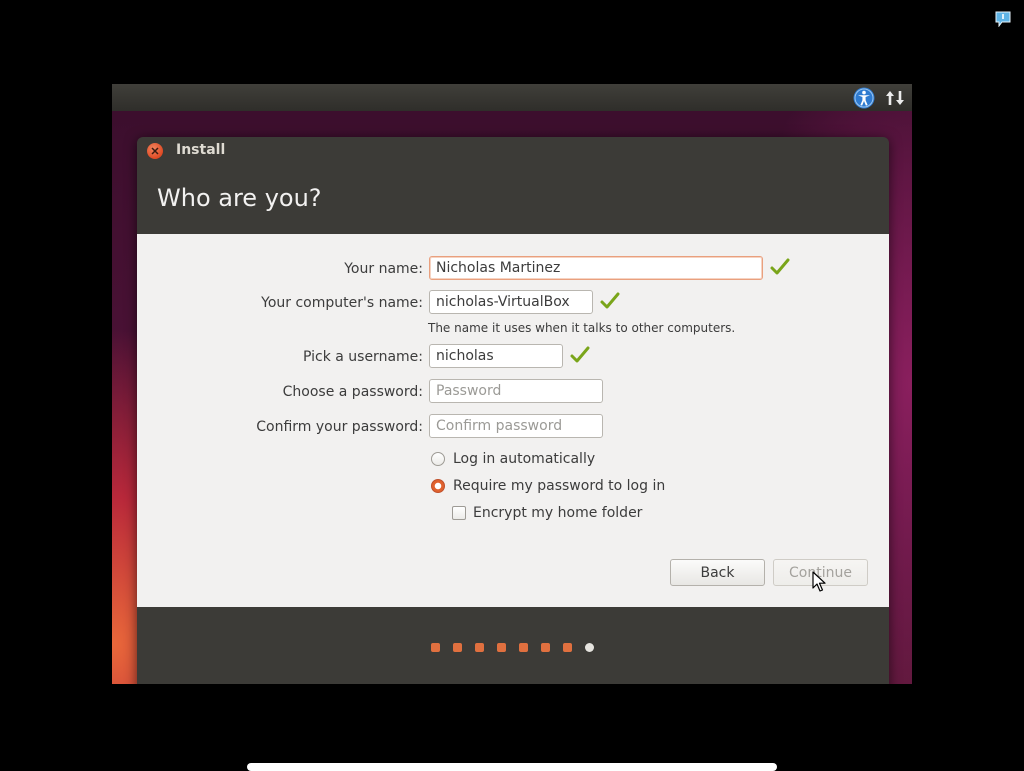  I want to click on name-field, so click(596, 268).